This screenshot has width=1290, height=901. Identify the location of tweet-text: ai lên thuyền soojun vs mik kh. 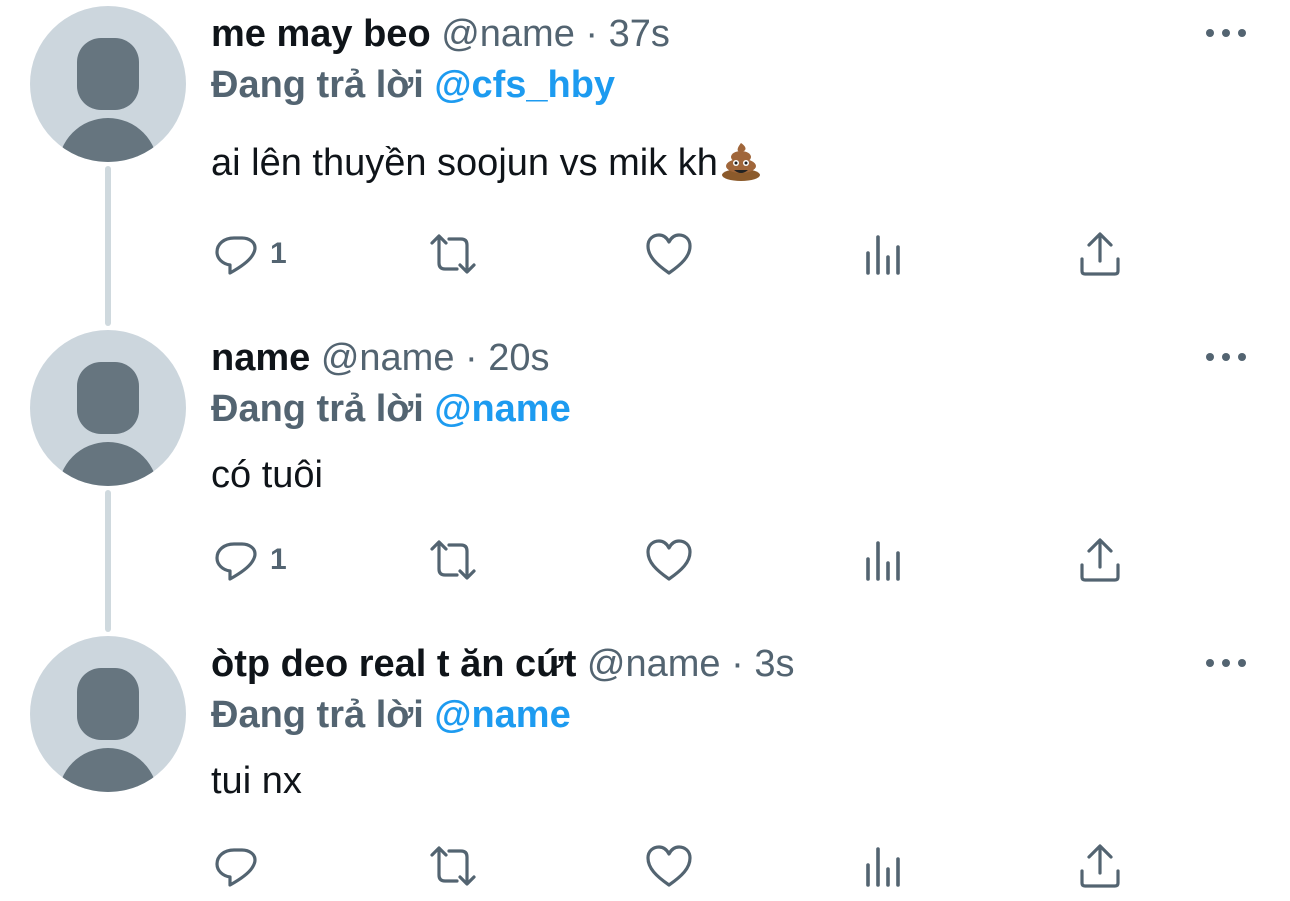
(486, 163).